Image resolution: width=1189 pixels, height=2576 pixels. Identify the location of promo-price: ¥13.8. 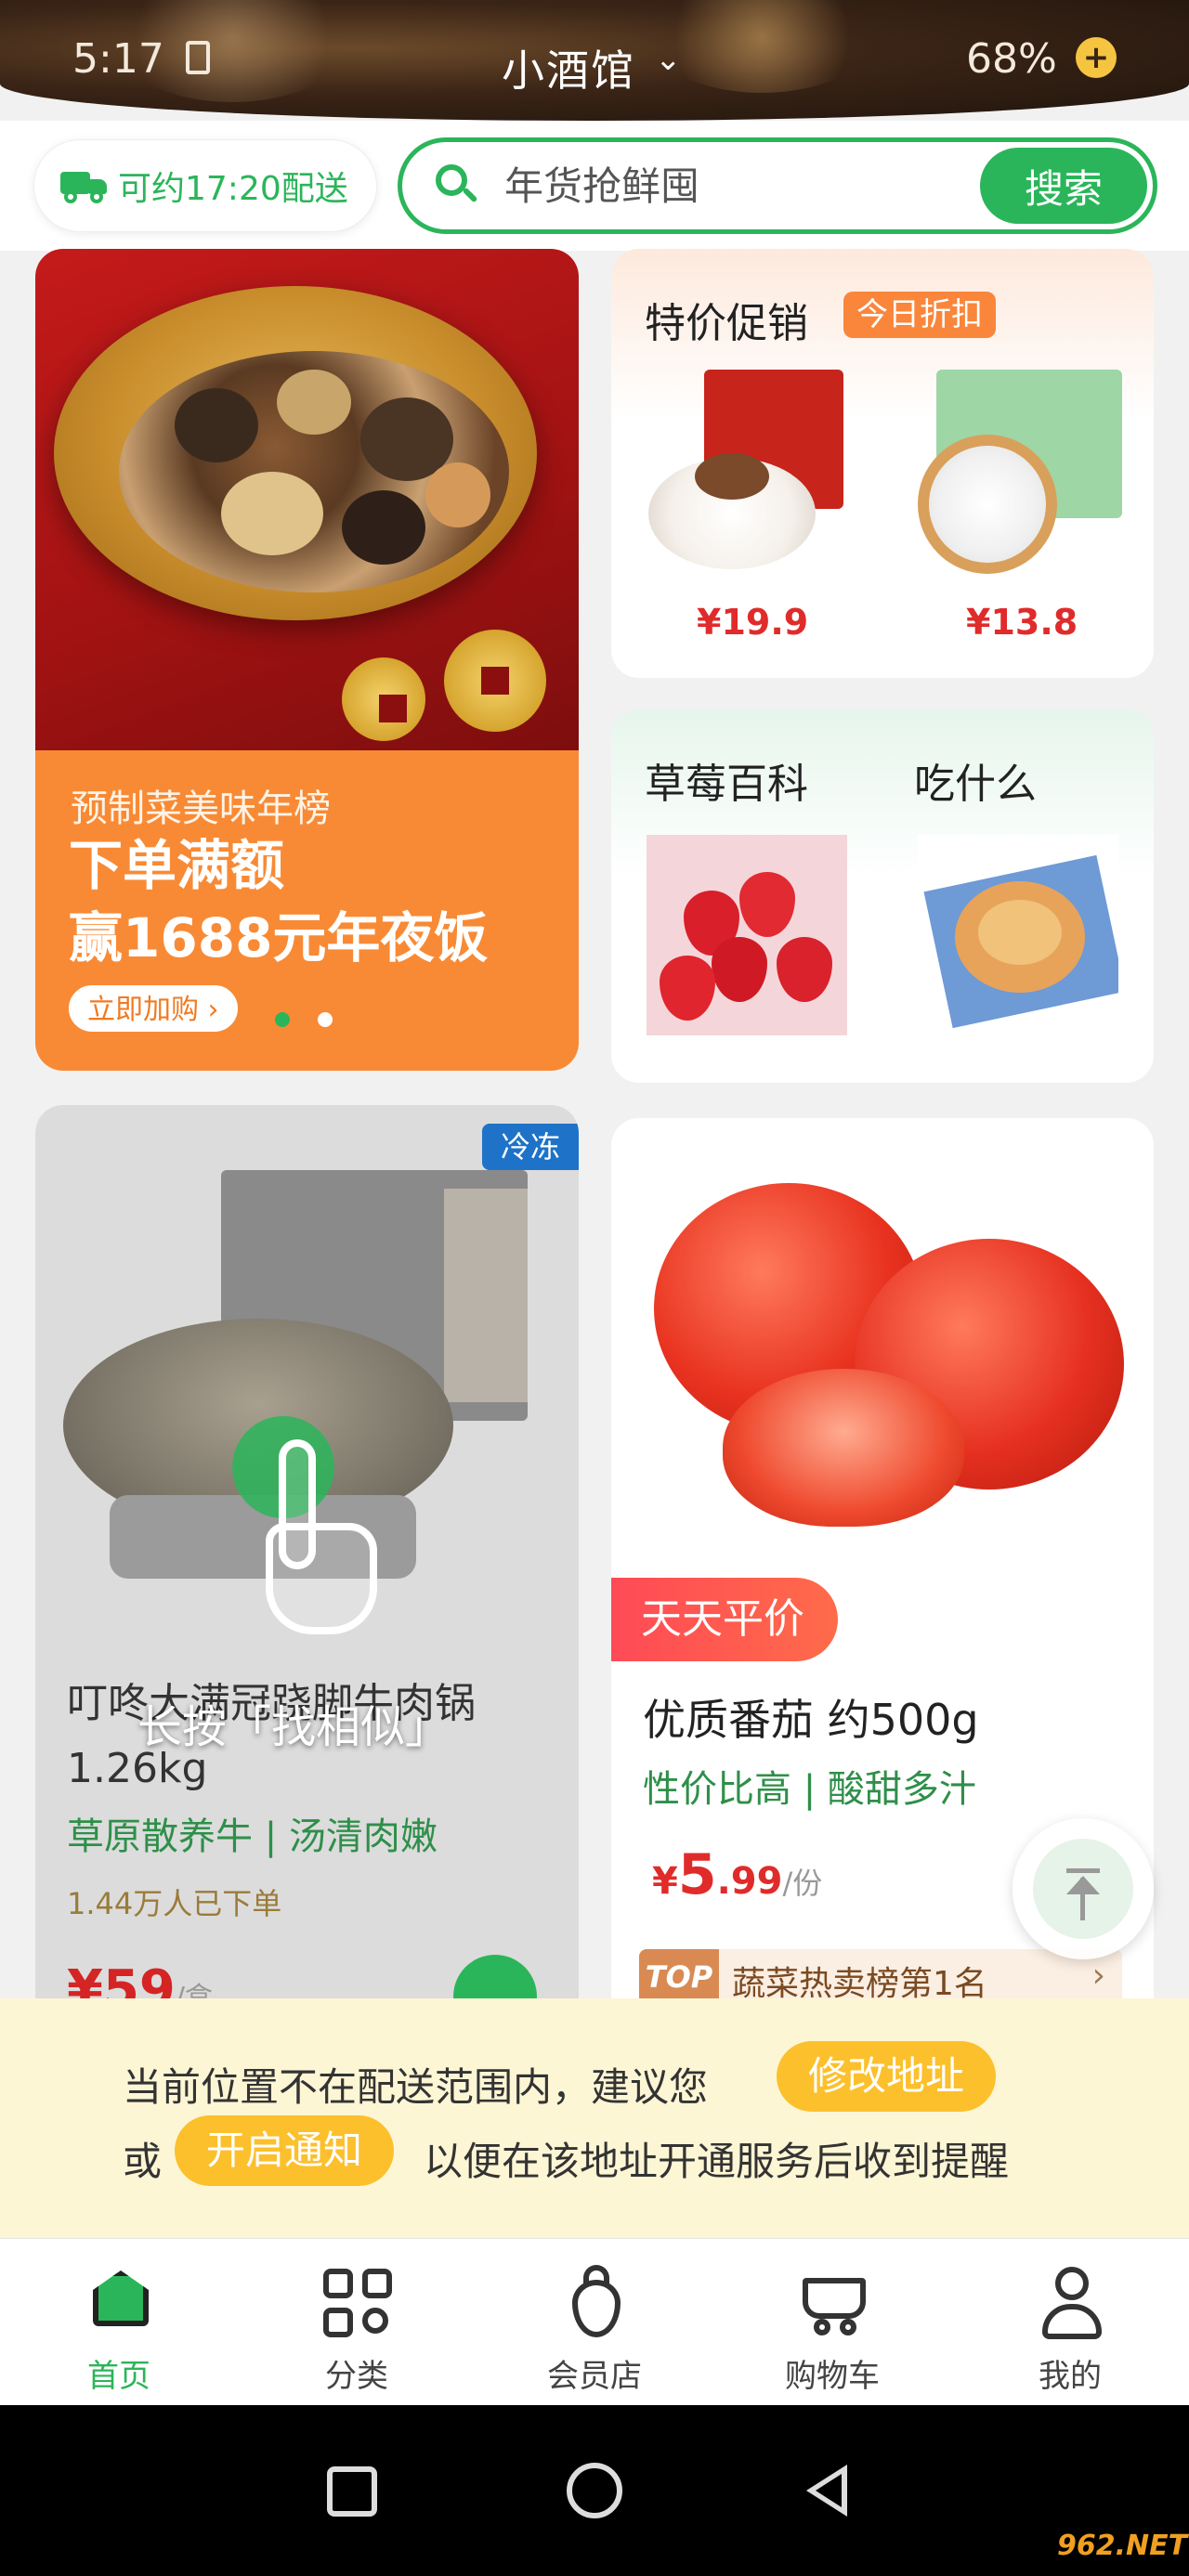
(1022, 622).